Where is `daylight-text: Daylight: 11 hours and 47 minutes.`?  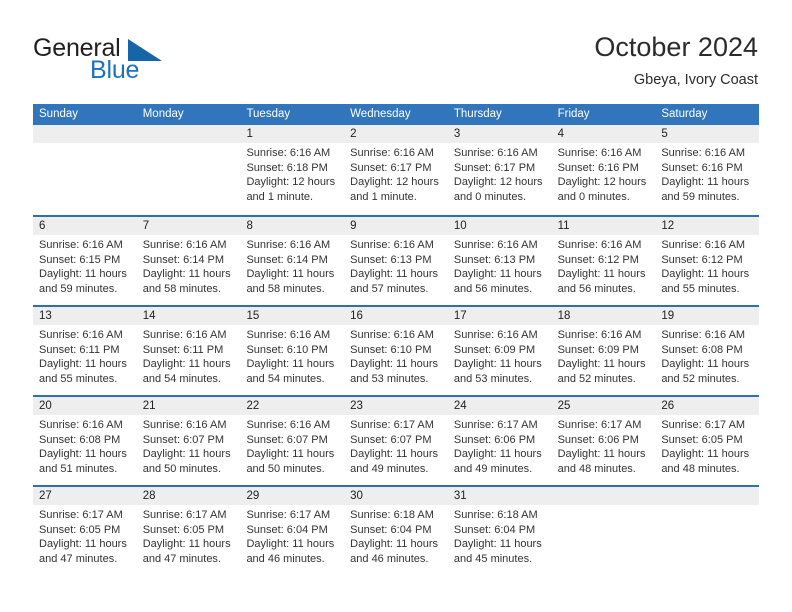 daylight-text: Daylight: 11 hours and 47 minutes. is located at coordinates (83, 551).